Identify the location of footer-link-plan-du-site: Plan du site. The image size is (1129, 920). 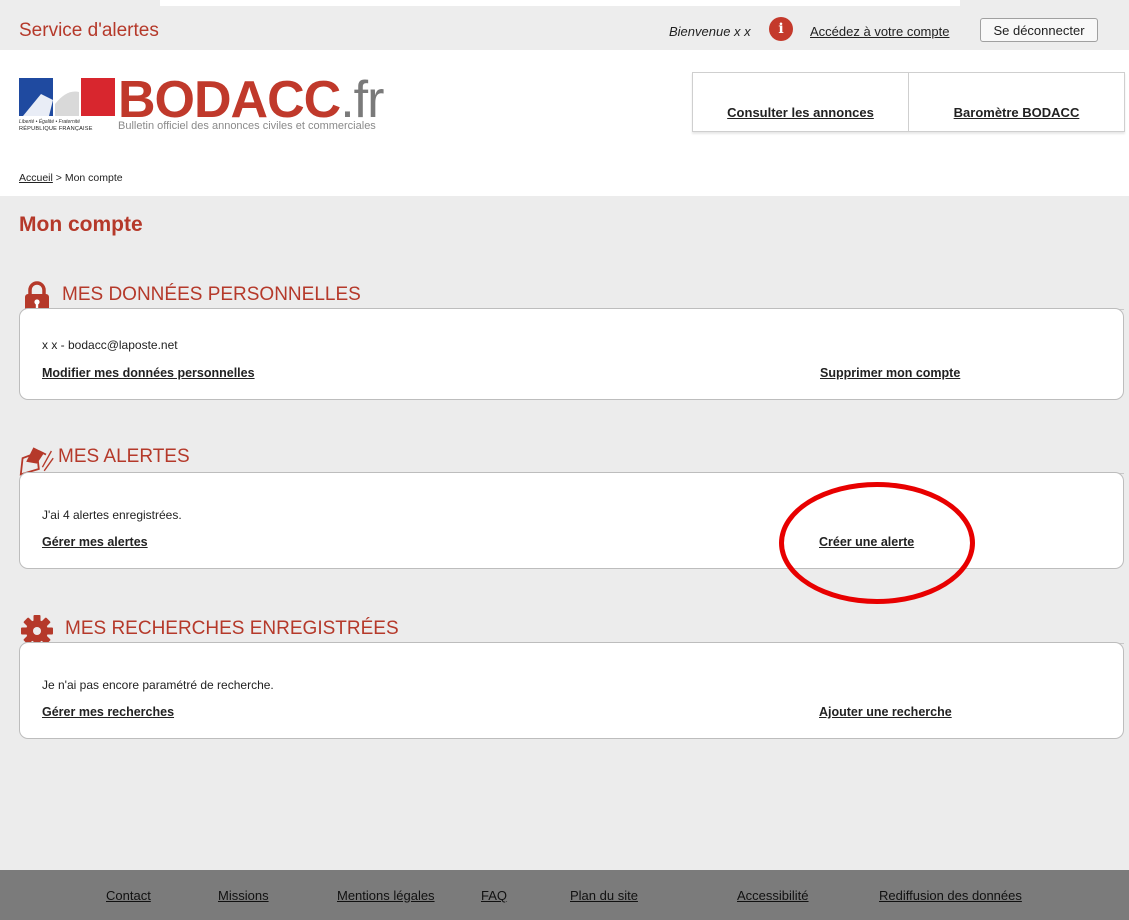
(604, 895).